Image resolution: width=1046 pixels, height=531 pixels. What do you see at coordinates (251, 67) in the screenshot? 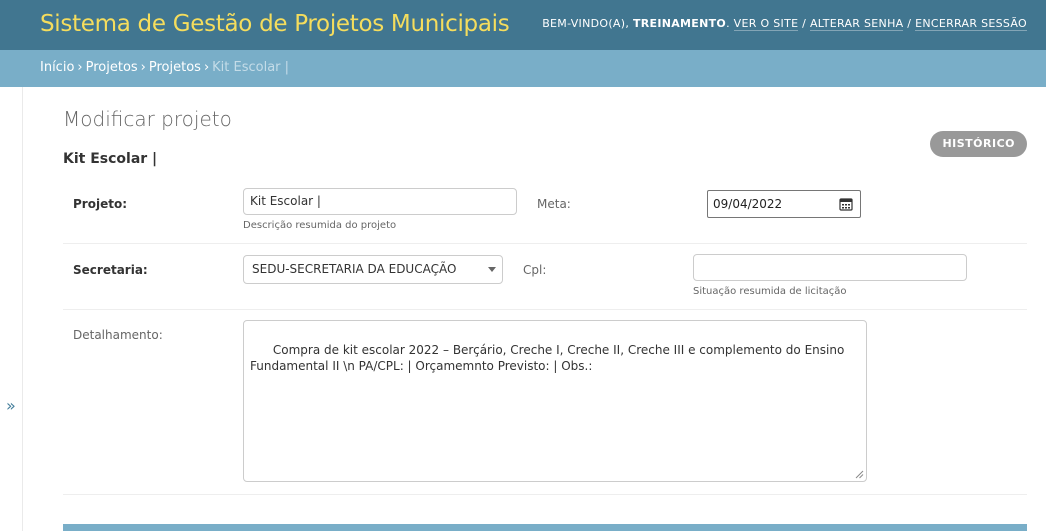
I see `breadcrumb-current: Kit Escolar |` at bounding box center [251, 67].